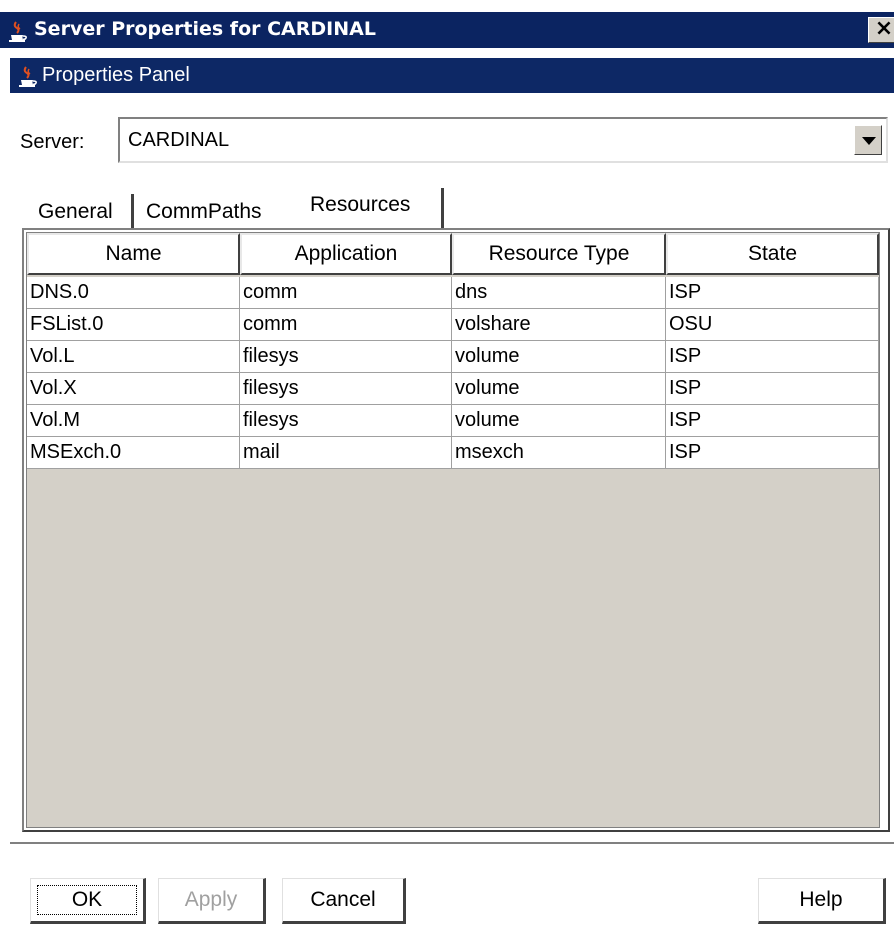 The height and width of the screenshot is (949, 894). I want to click on table-row: FSList.0 comm volshare OSU, so click(453, 325).